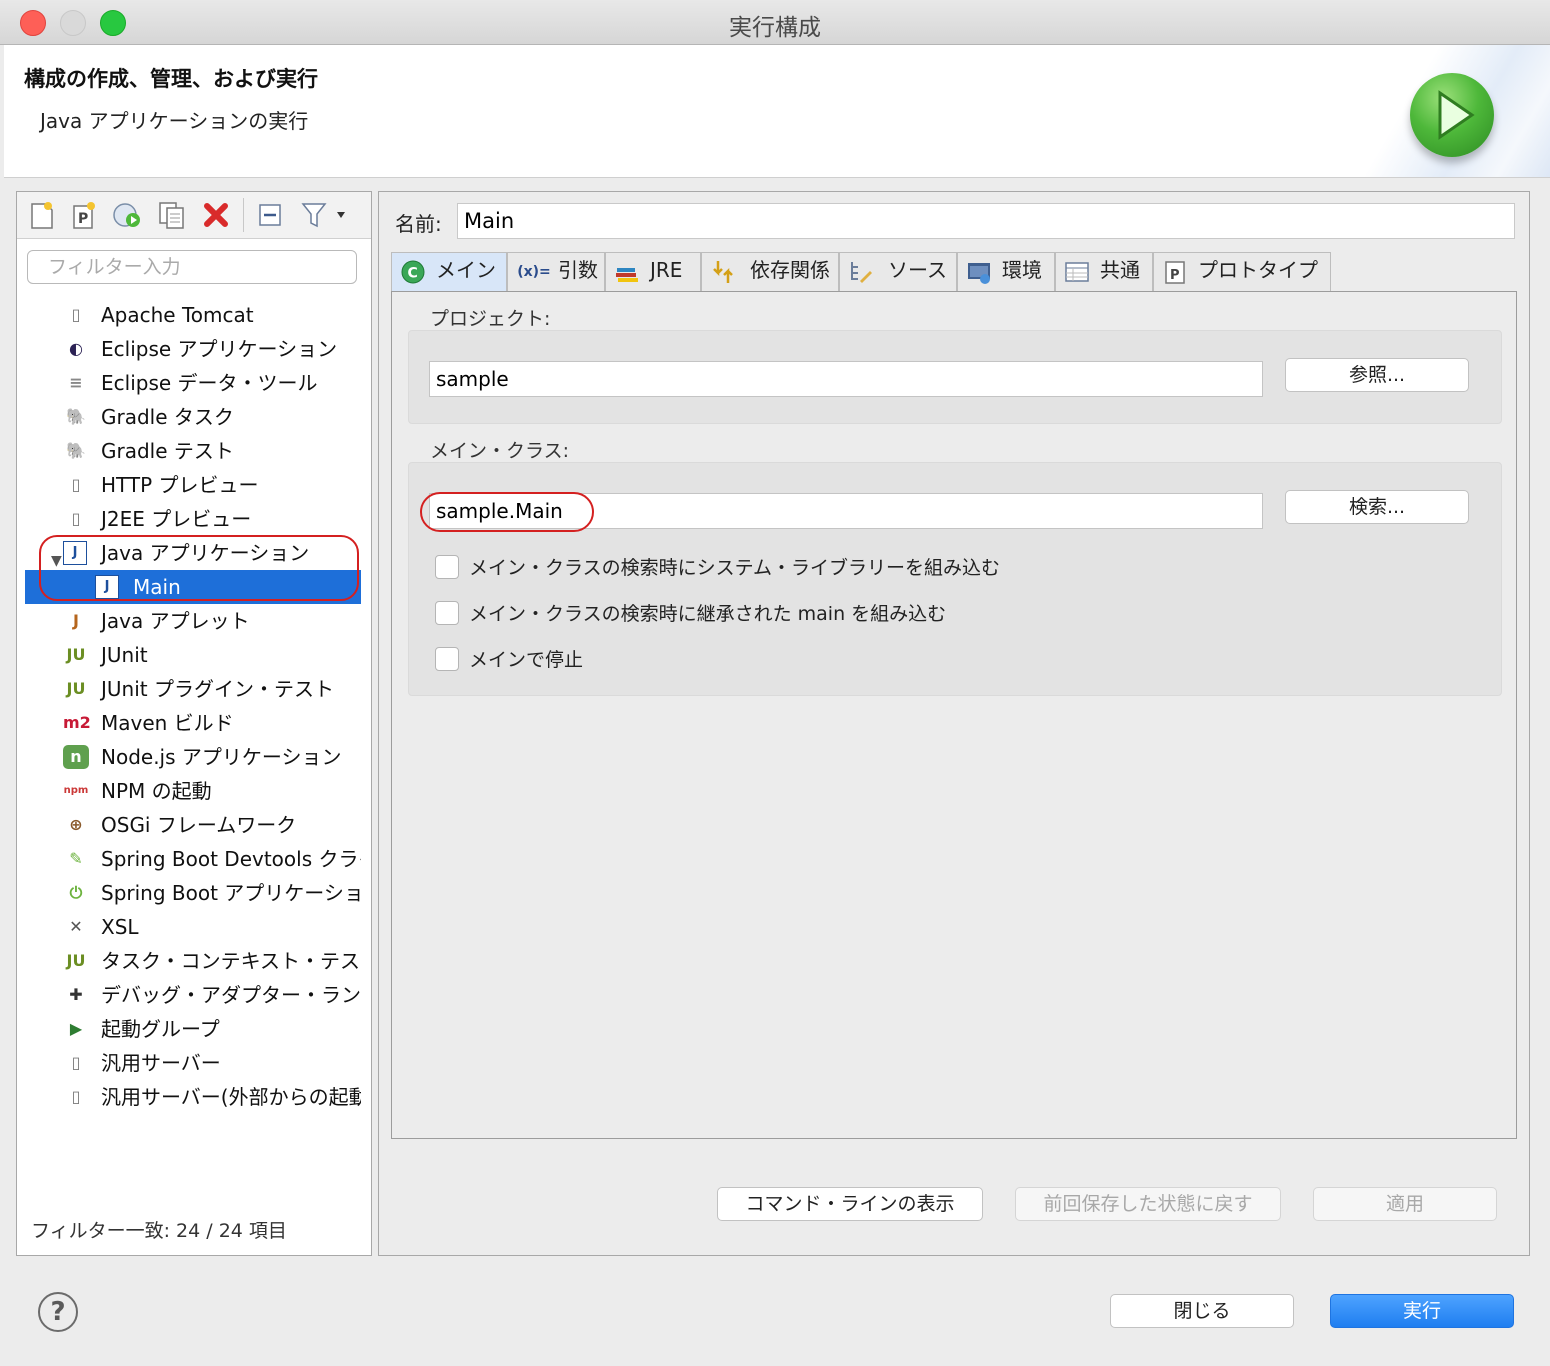  I want to click on collapse-all-icon, so click(270, 215).